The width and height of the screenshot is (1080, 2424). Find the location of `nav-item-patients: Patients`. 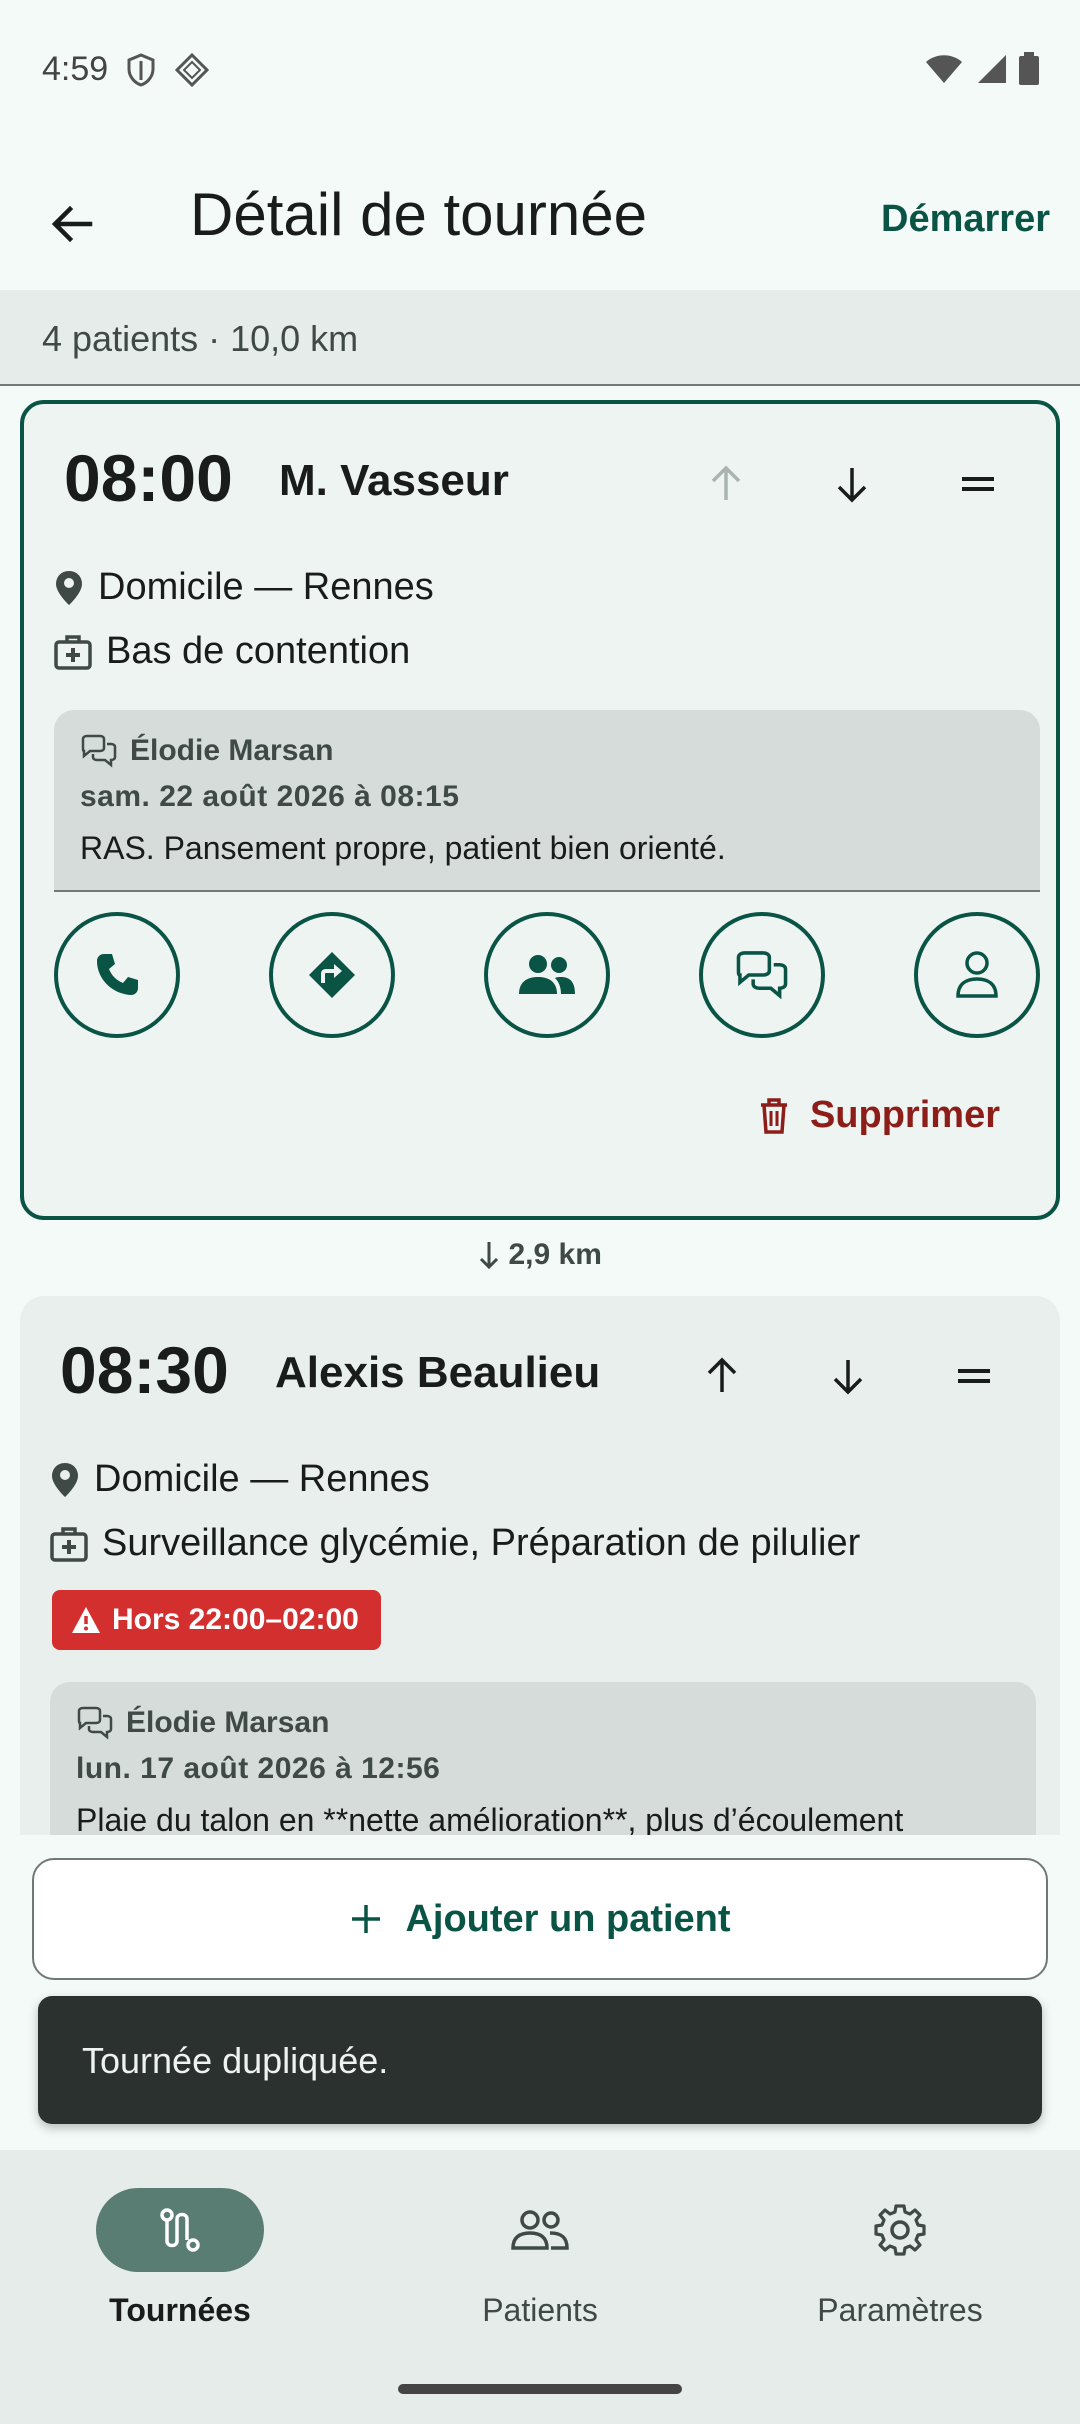

nav-item-patients: Patients is located at coordinates (540, 2268).